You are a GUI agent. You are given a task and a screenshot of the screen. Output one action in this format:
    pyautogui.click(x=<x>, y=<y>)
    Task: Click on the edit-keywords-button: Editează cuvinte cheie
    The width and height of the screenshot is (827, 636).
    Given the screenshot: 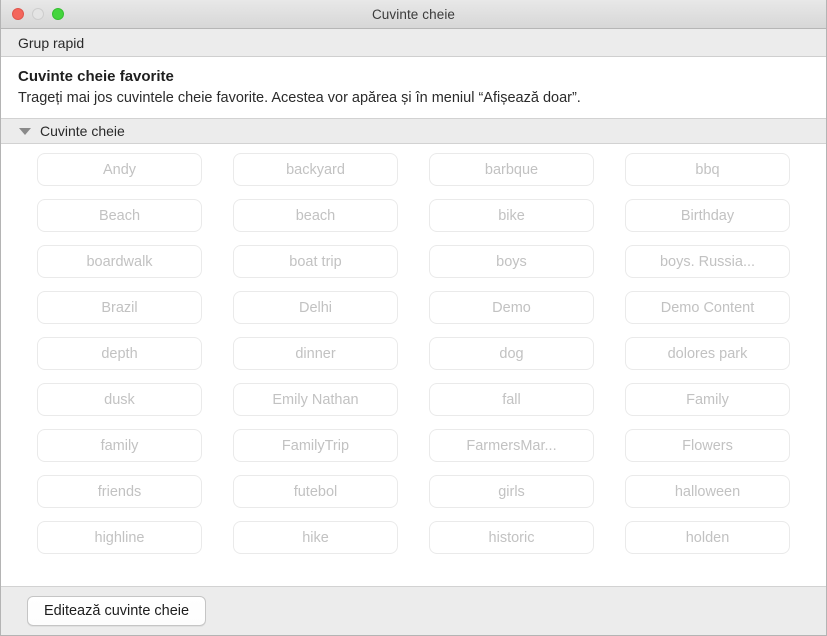 What is the action you would take?
    pyautogui.click(x=117, y=611)
    